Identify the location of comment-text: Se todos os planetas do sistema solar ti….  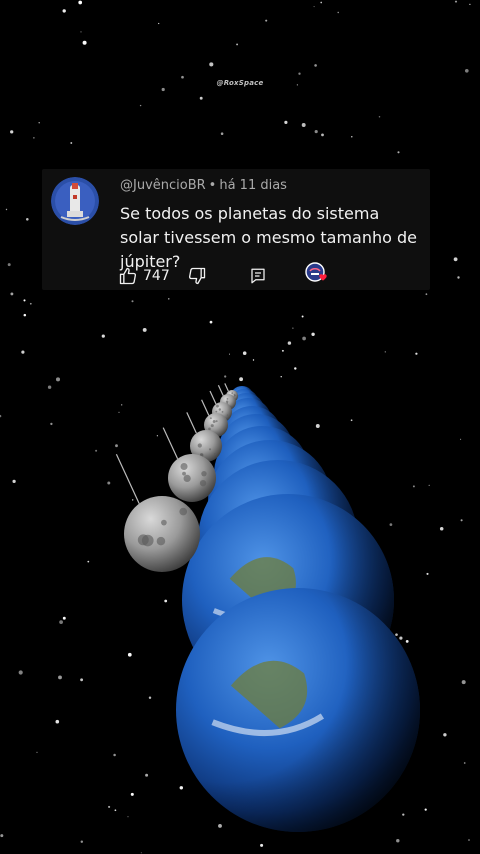
(268, 237).